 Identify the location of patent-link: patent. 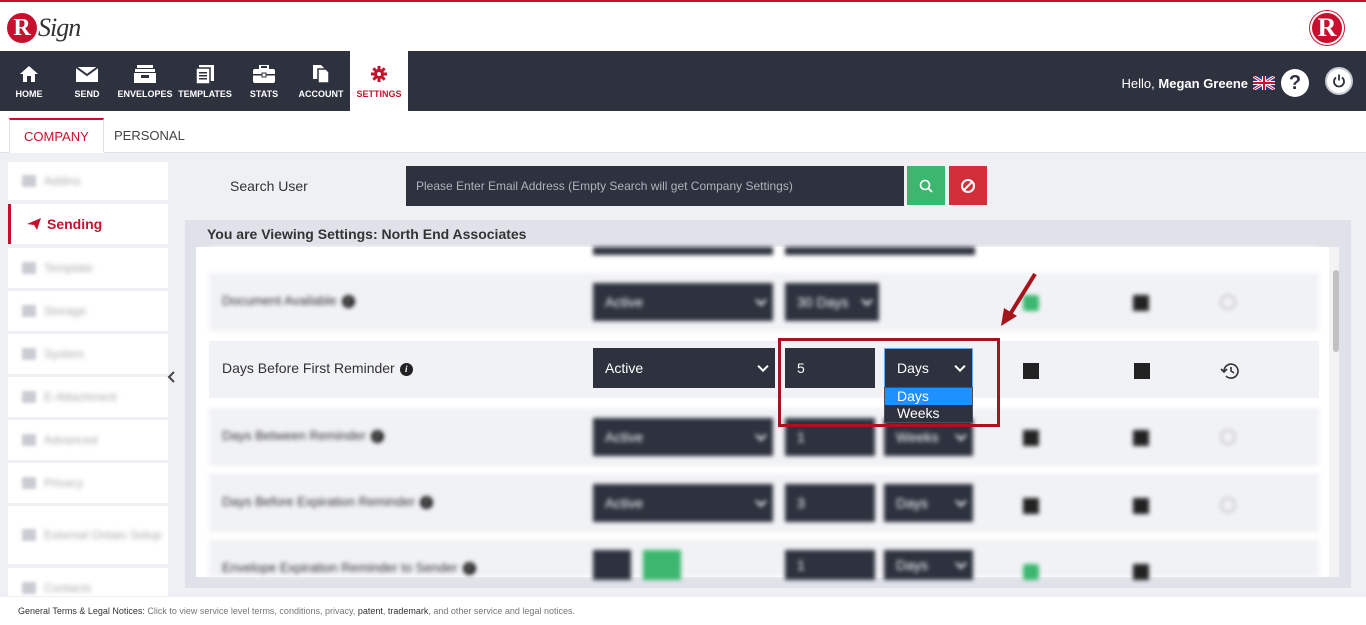
(370, 611).